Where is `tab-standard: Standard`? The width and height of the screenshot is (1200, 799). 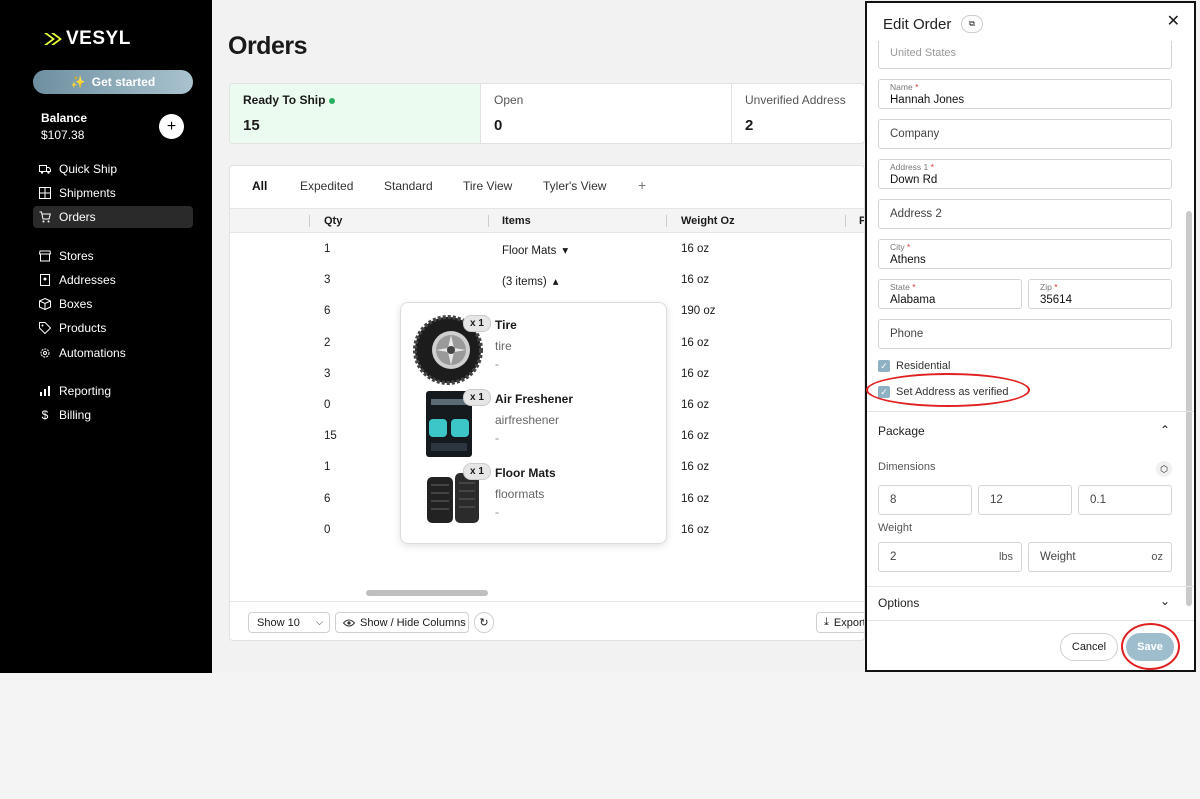 tab-standard: Standard is located at coordinates (408, 186).